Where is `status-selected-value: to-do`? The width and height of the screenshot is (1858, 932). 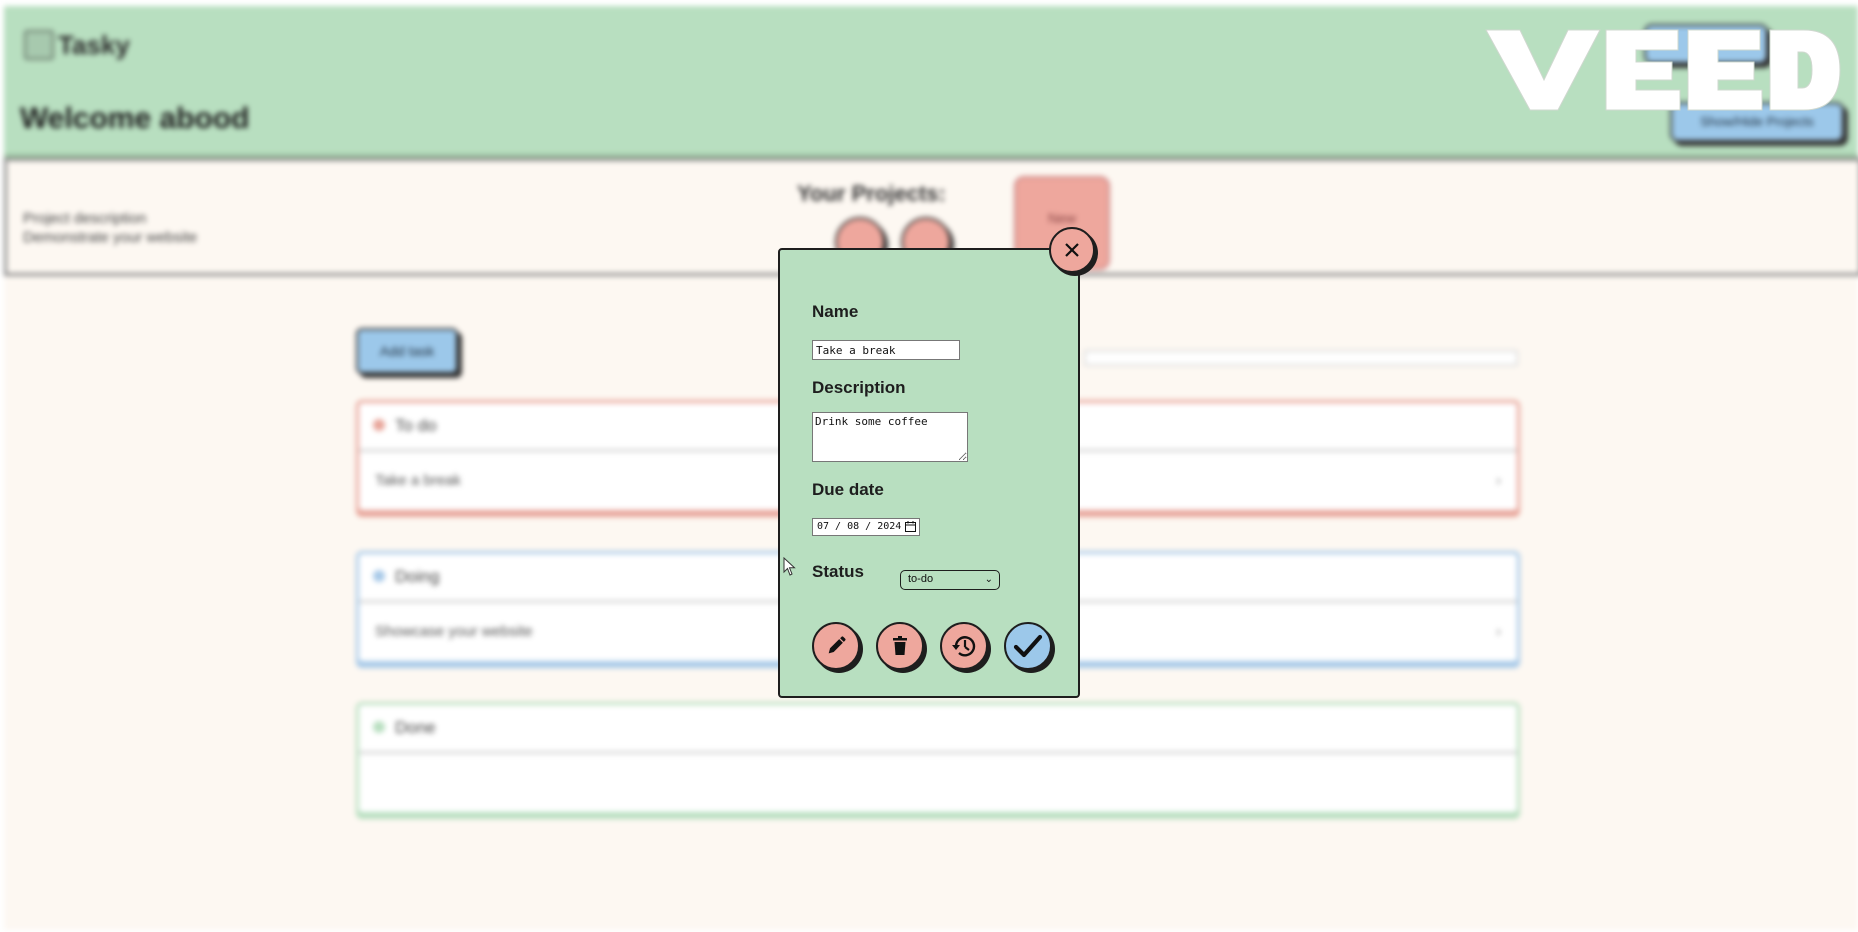 status-selected-value: to-do is located at coordinates (921, 579).